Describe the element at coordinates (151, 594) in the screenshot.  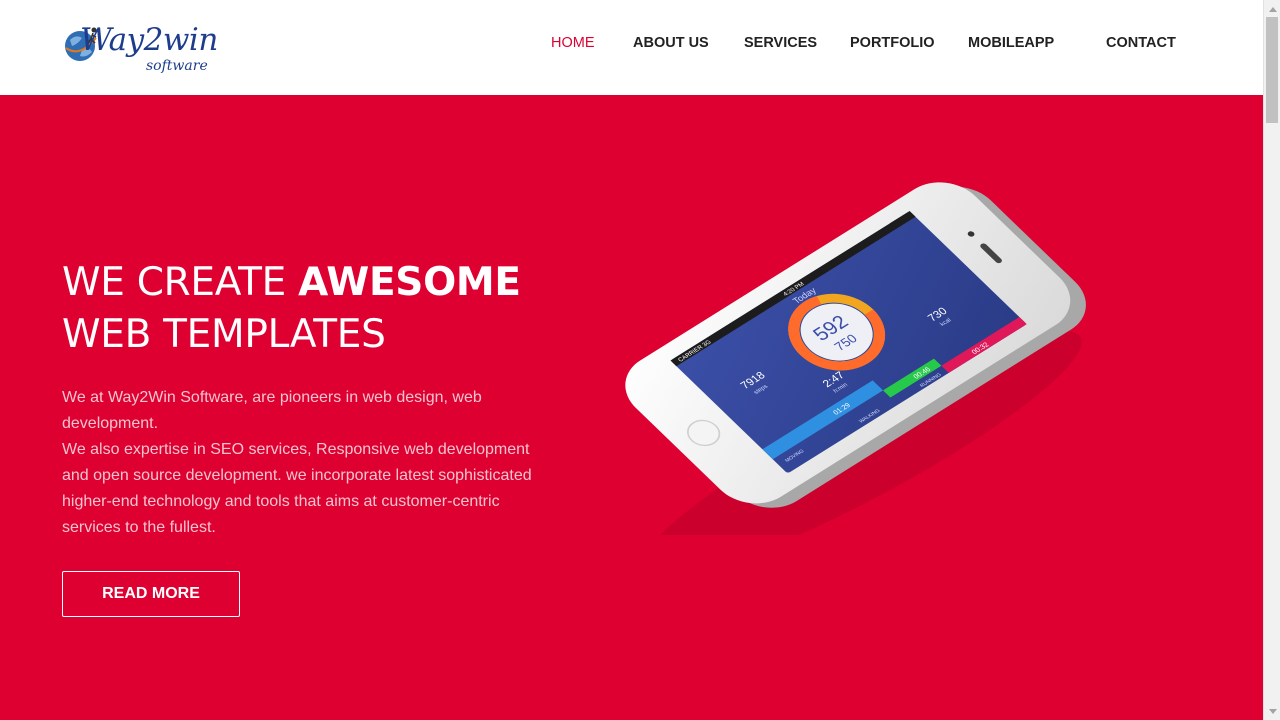
I see `read-more-button: READ MORE` at that location.